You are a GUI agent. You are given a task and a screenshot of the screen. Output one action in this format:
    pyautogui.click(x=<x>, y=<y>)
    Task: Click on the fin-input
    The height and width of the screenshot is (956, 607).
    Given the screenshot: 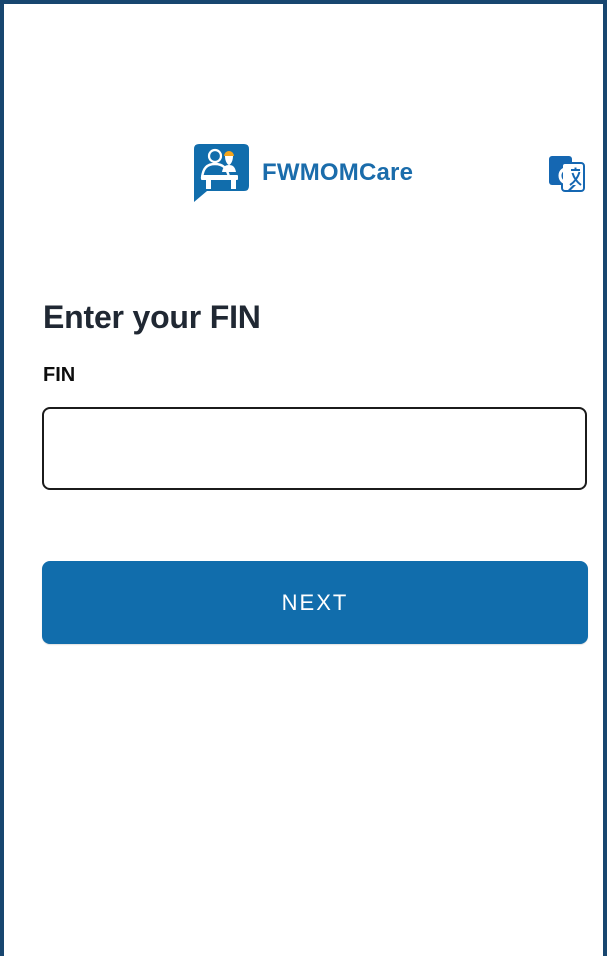 What is the action you would take?
    pyautogui.click(x=314, y=448)
    